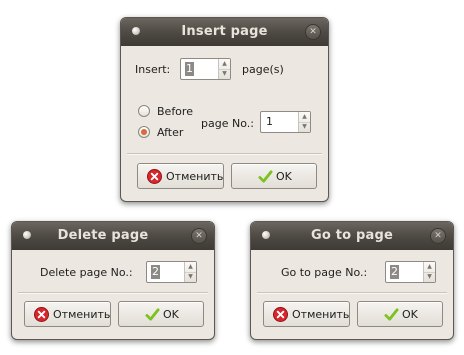 This screenshot has width=464, height=355. I want to click on insert-label: Insert:, so click(153, 69).